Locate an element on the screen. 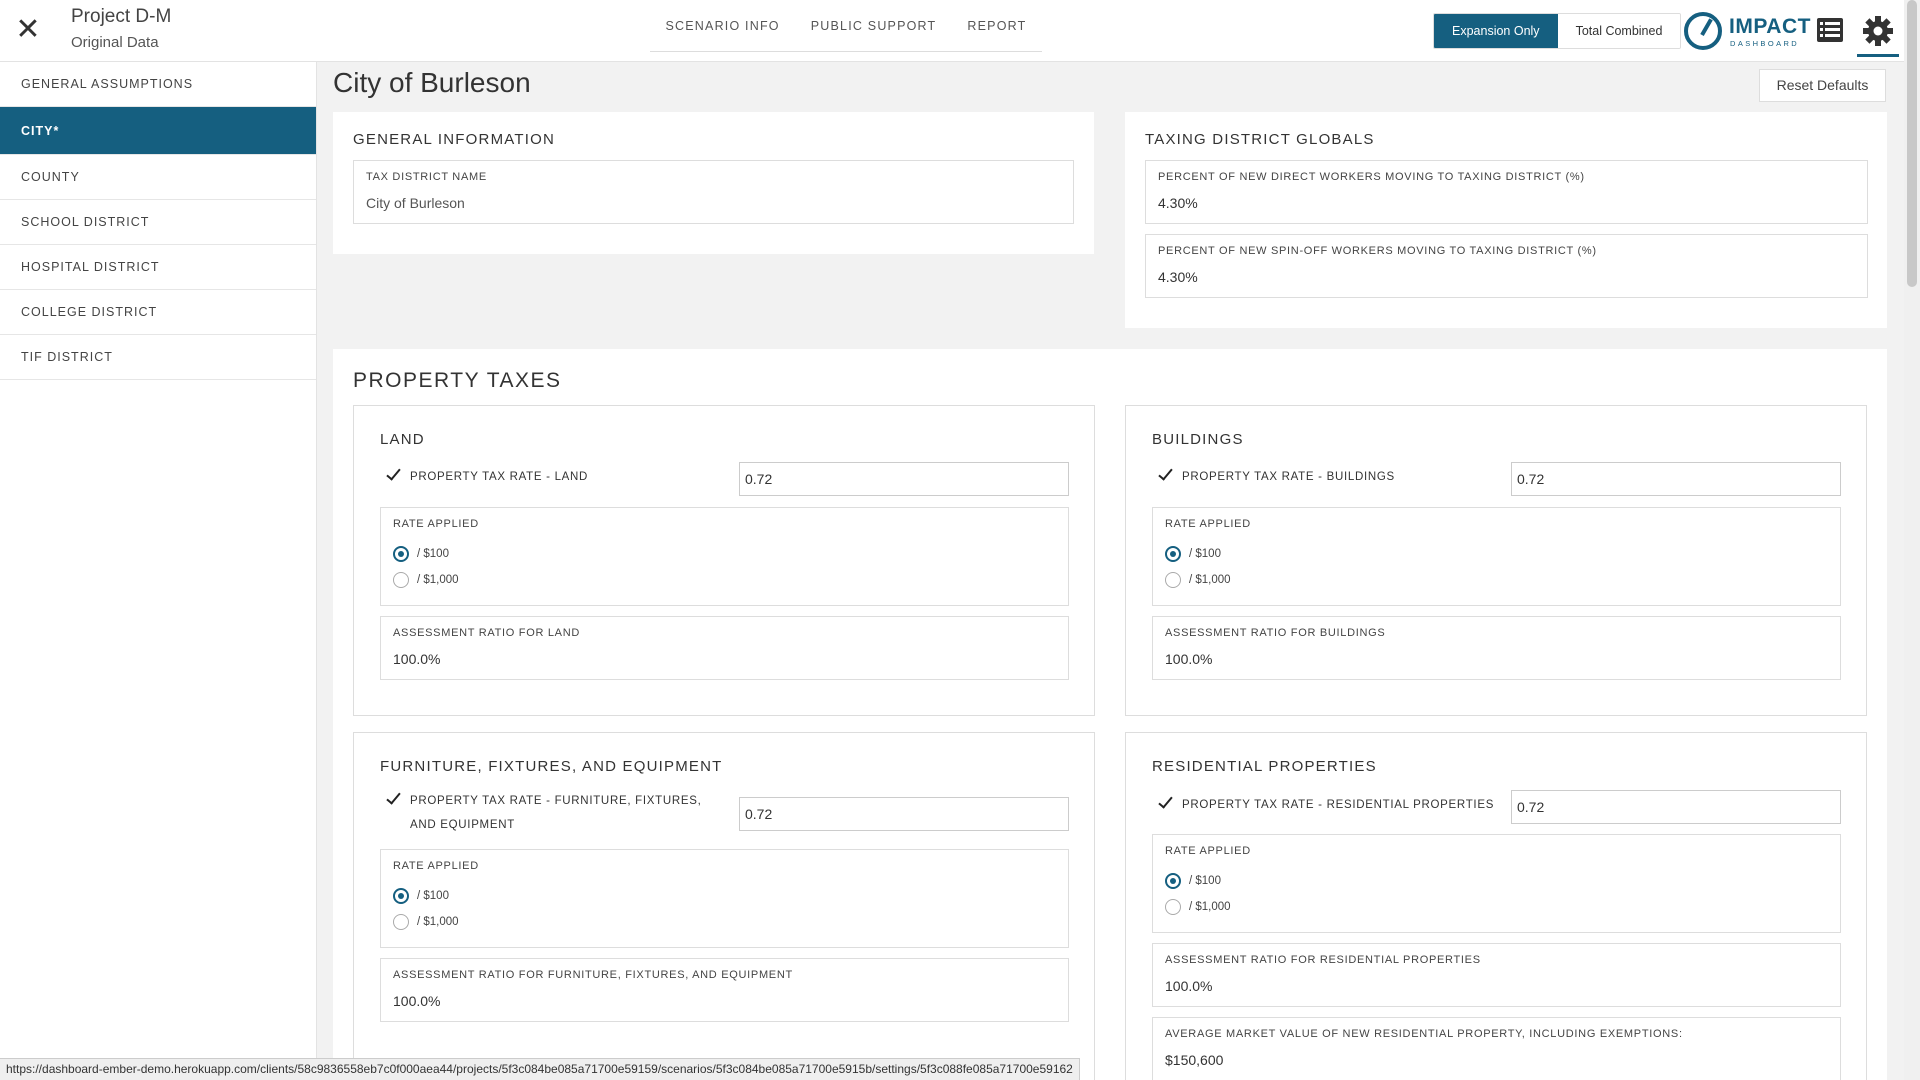  buildings-rate-applied-group: RATE APPLIED / $100 / $1,000 is located at coordinates (1496, 556).